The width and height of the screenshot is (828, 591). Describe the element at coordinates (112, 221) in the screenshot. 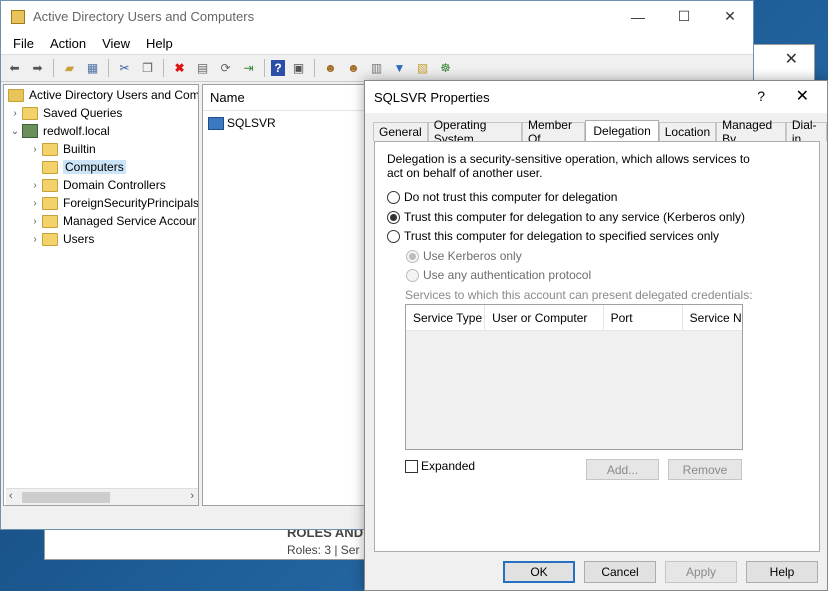

I see `tree-item-managed-service-accounts: › Managed Service Accour` at that location.